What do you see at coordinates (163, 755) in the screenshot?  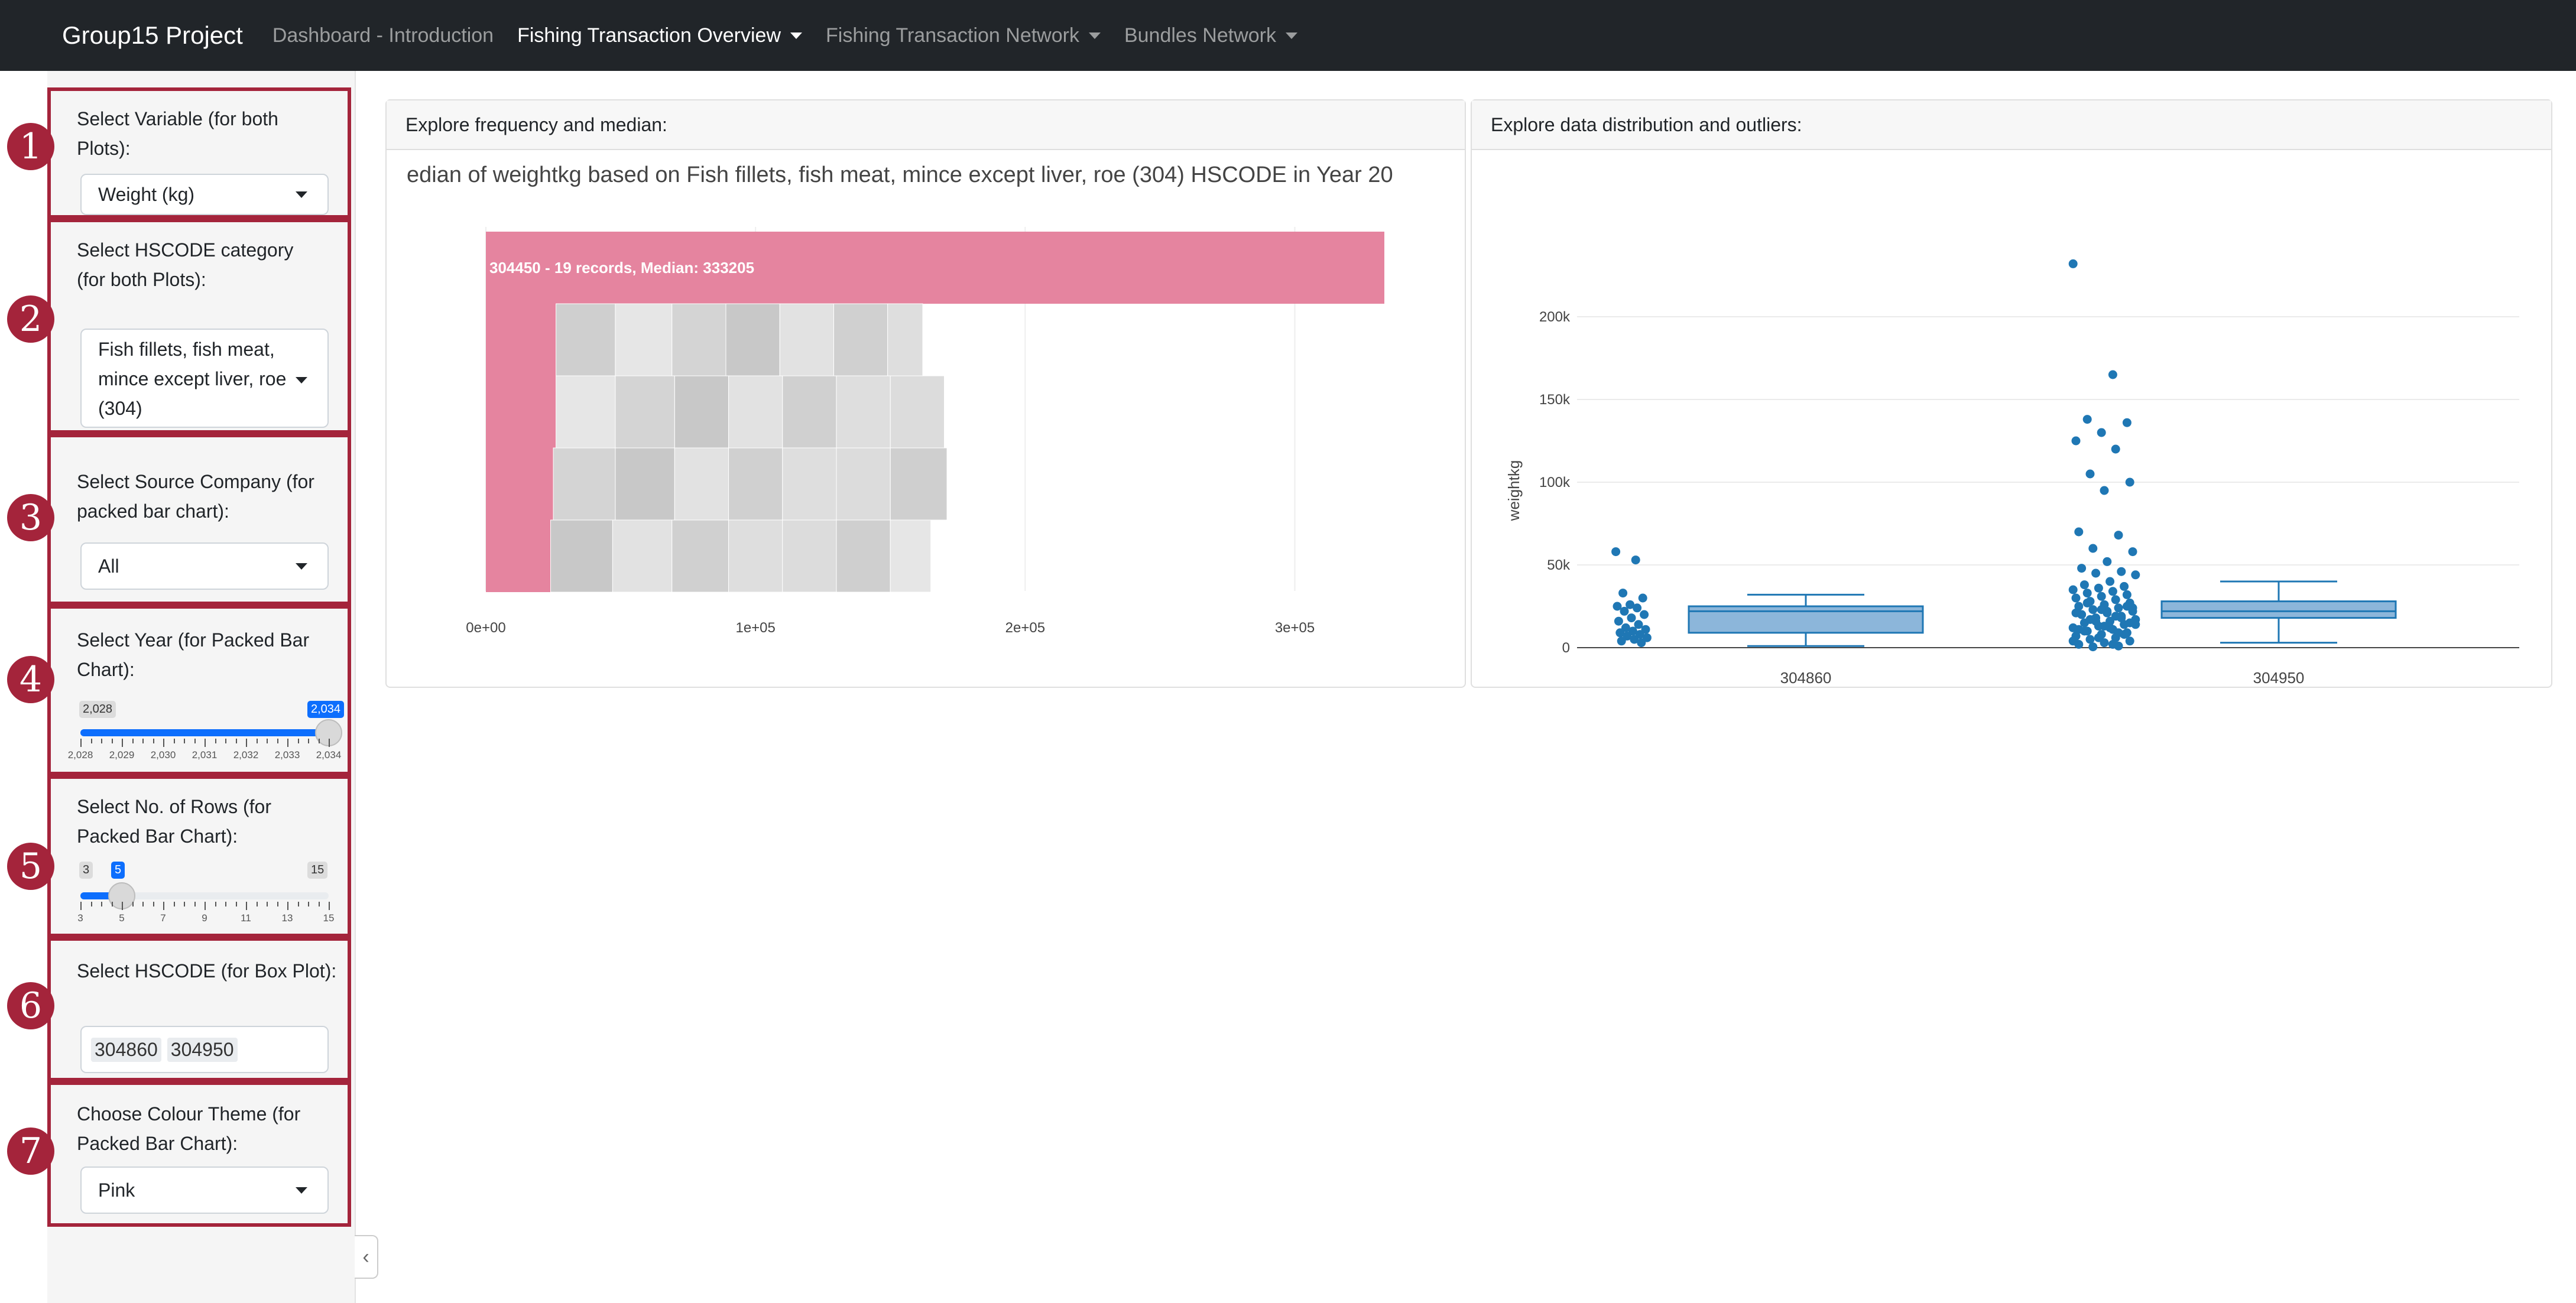 I see `slider-tick-label: 2,030` at bounding box center [163, 755].